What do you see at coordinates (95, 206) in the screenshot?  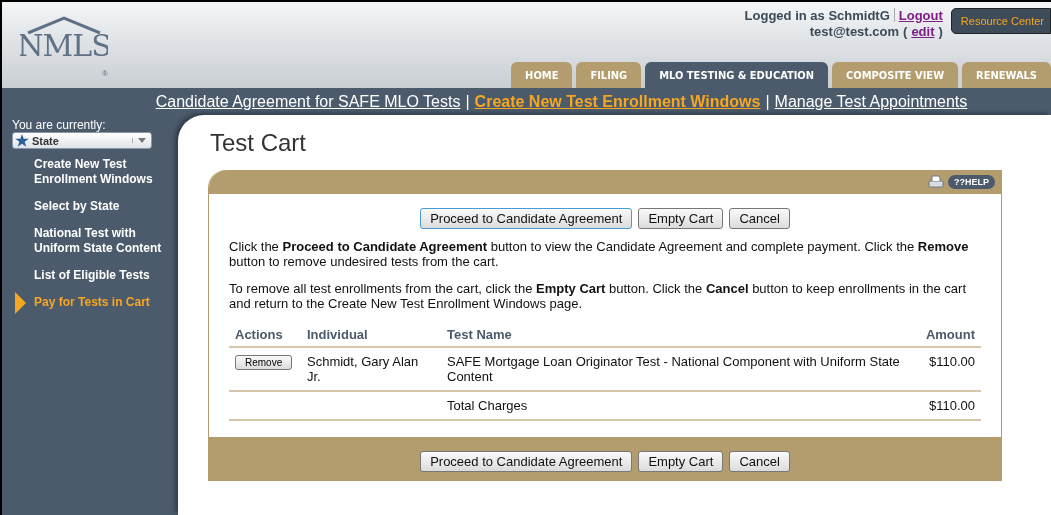 I see `sidebar-link: Select by State` at bounding box center [95, 206].